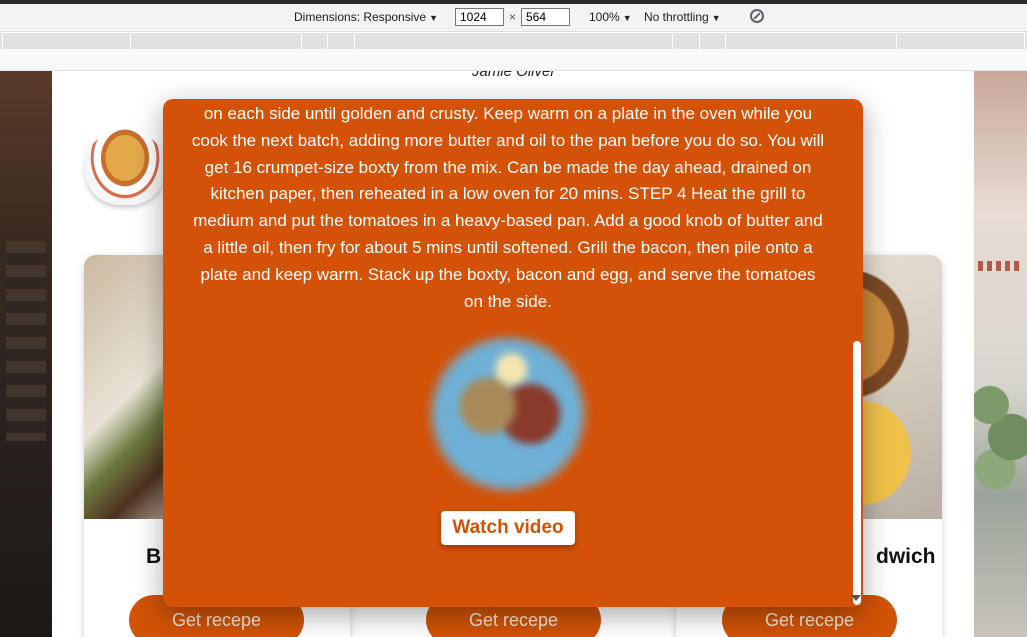 Image resolution: width=1027 pixels, height=637 pixels. Describe the element at coordinates (508, 414) in the screenshot. I see `dish-image` at that location.